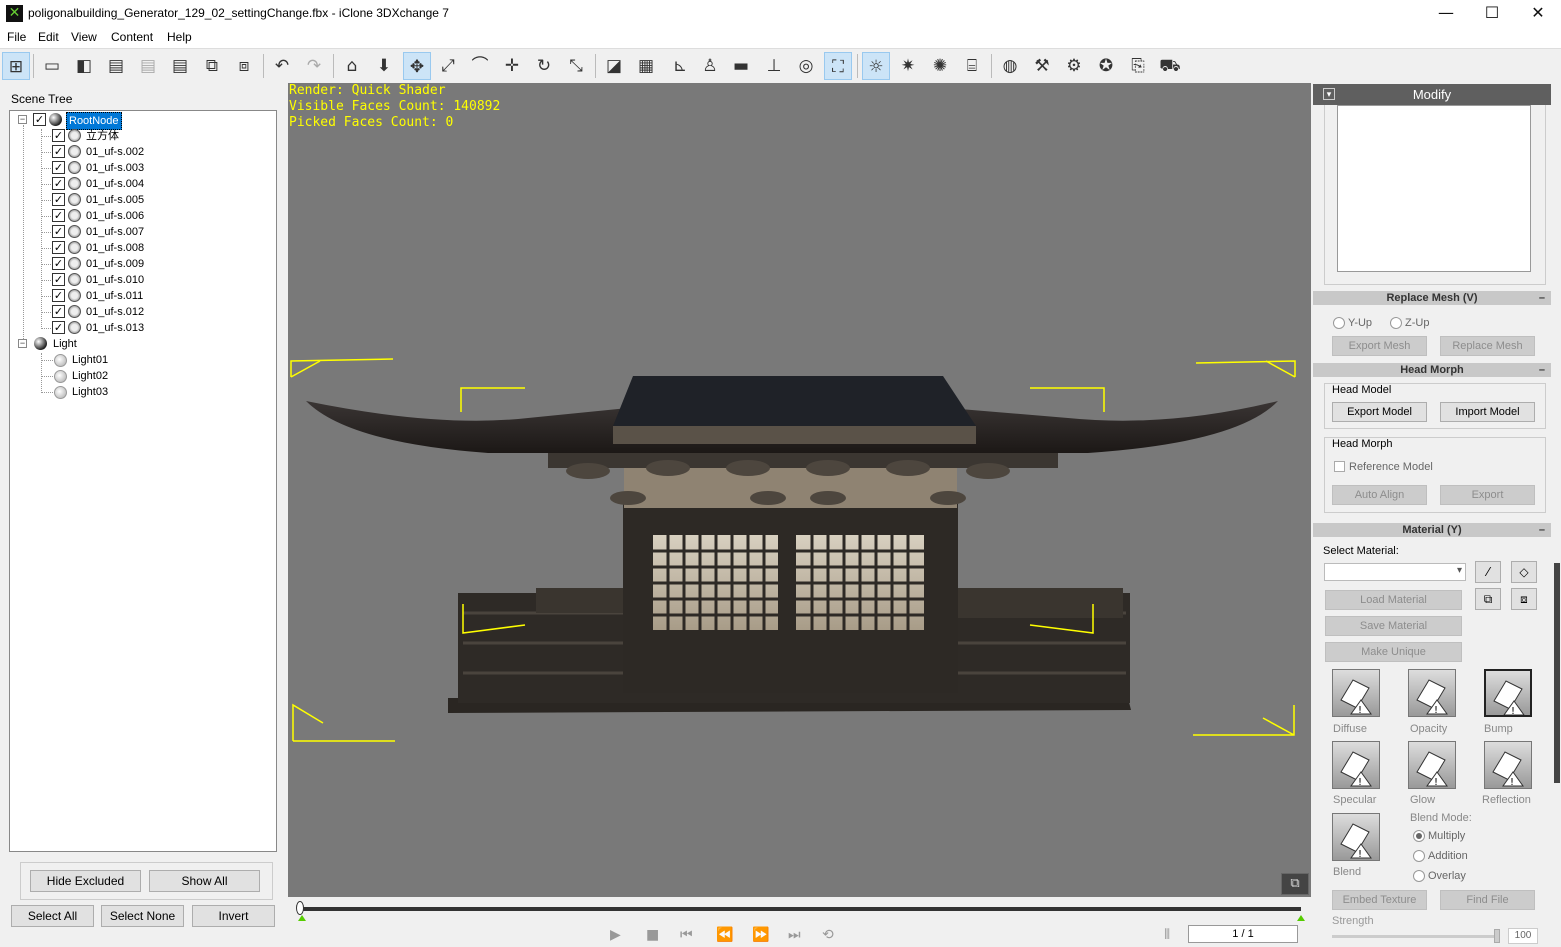 Image resolution: width=1561 pixels, height=947 pixels. What do you see at coordinates (1487, 346) in the screenshot?
I see `replace-mesh-button: Replace Mesh` at bounding box center [1487, 346].